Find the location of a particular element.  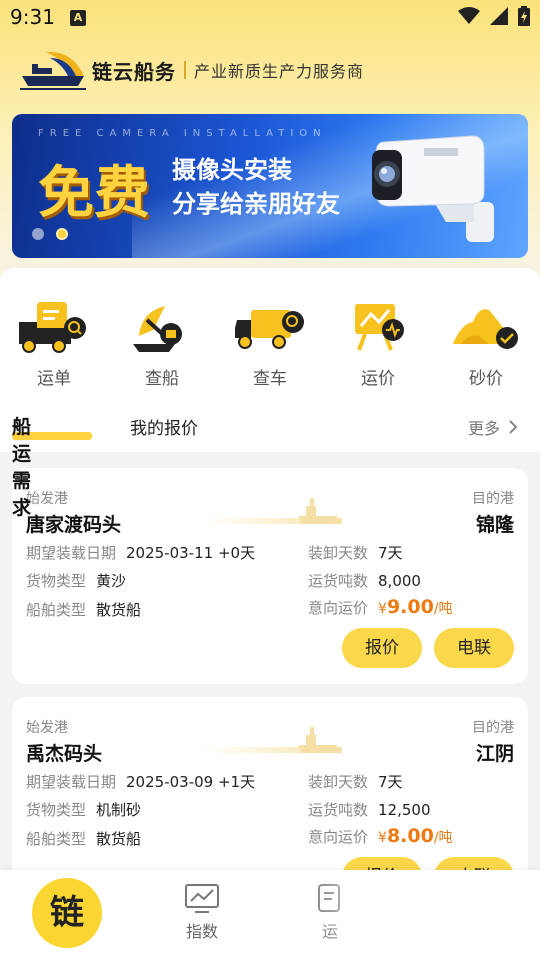

quick-action-sand: 砂价 is located at coordinates (486, 344).